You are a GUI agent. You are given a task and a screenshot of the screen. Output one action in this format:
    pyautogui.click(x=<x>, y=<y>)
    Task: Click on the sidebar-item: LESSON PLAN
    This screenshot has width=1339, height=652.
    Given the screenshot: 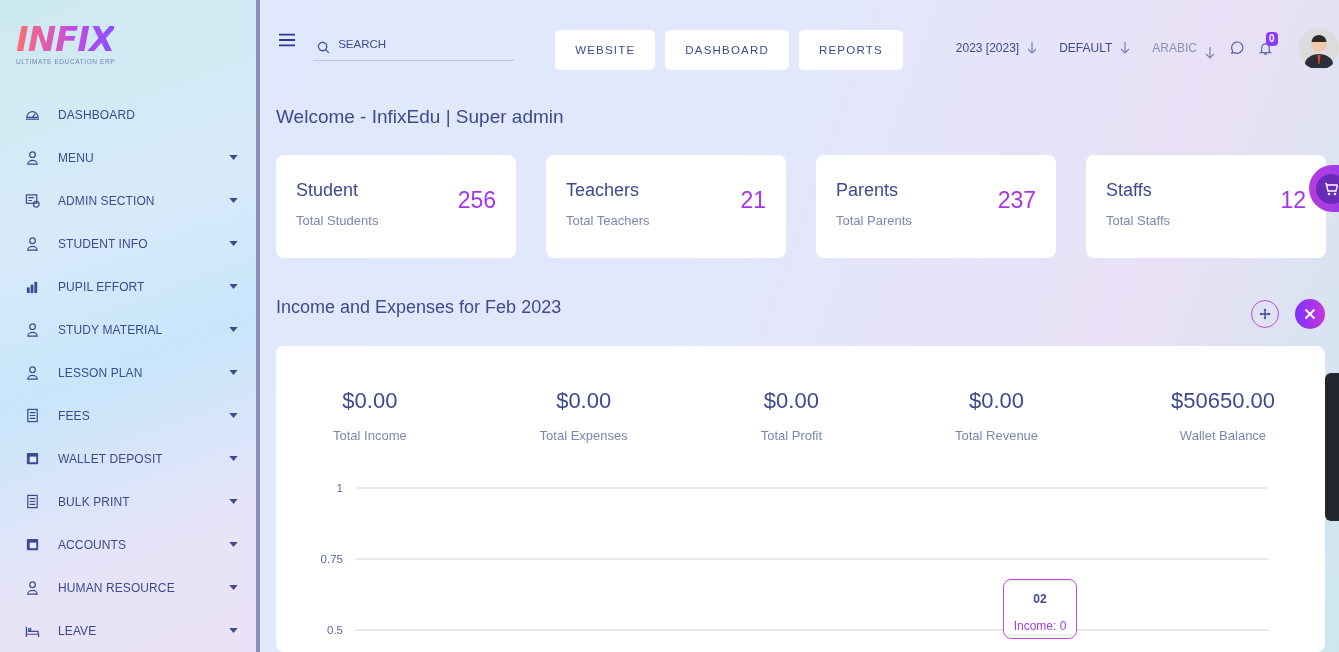 What is the action you would take?
    pyautogui.click(x=128, y=372)
    